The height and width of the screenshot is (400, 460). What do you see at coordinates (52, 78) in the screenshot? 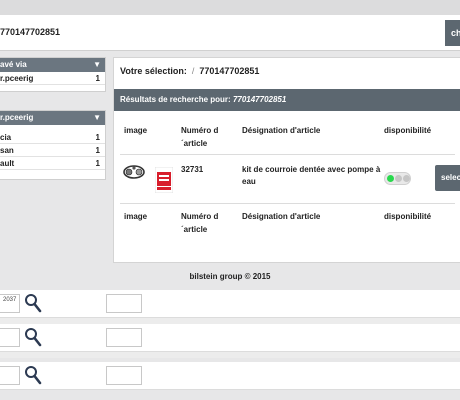
I see `filter-item: r.pceerig 1` at bounding box center [52, 78].